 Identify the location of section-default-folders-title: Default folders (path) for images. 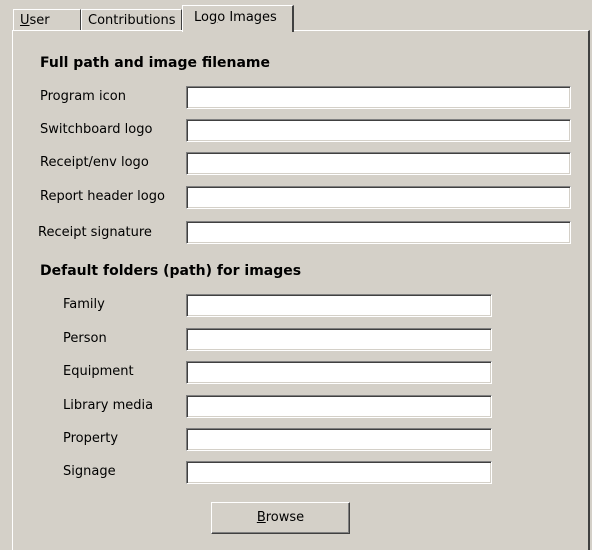
(171, 271).